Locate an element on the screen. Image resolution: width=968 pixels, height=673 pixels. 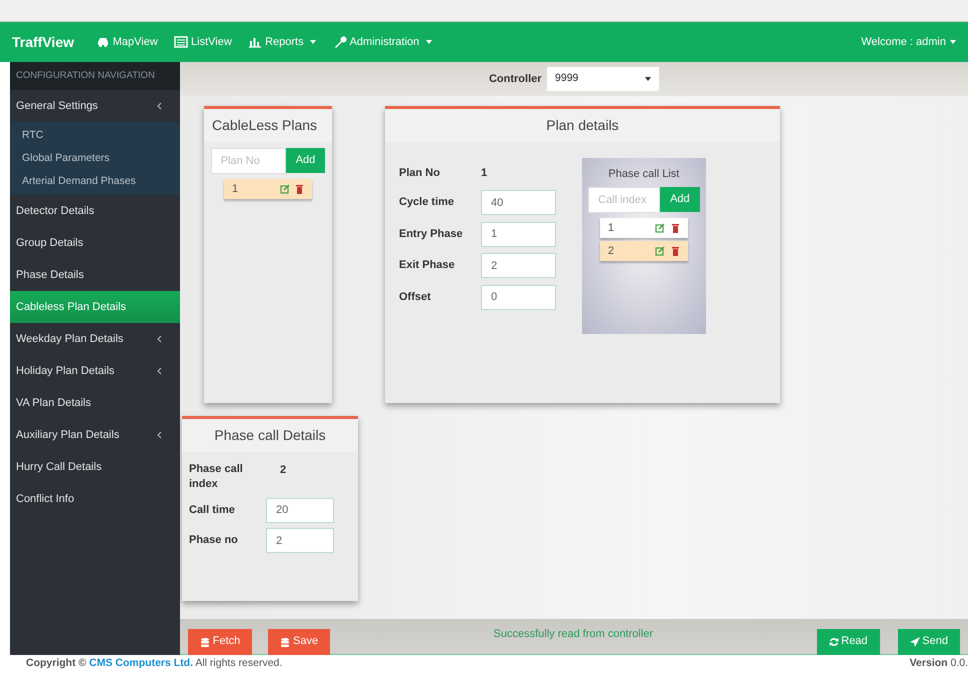
panel-title: Phase call List is located at coordinates (644, 174).